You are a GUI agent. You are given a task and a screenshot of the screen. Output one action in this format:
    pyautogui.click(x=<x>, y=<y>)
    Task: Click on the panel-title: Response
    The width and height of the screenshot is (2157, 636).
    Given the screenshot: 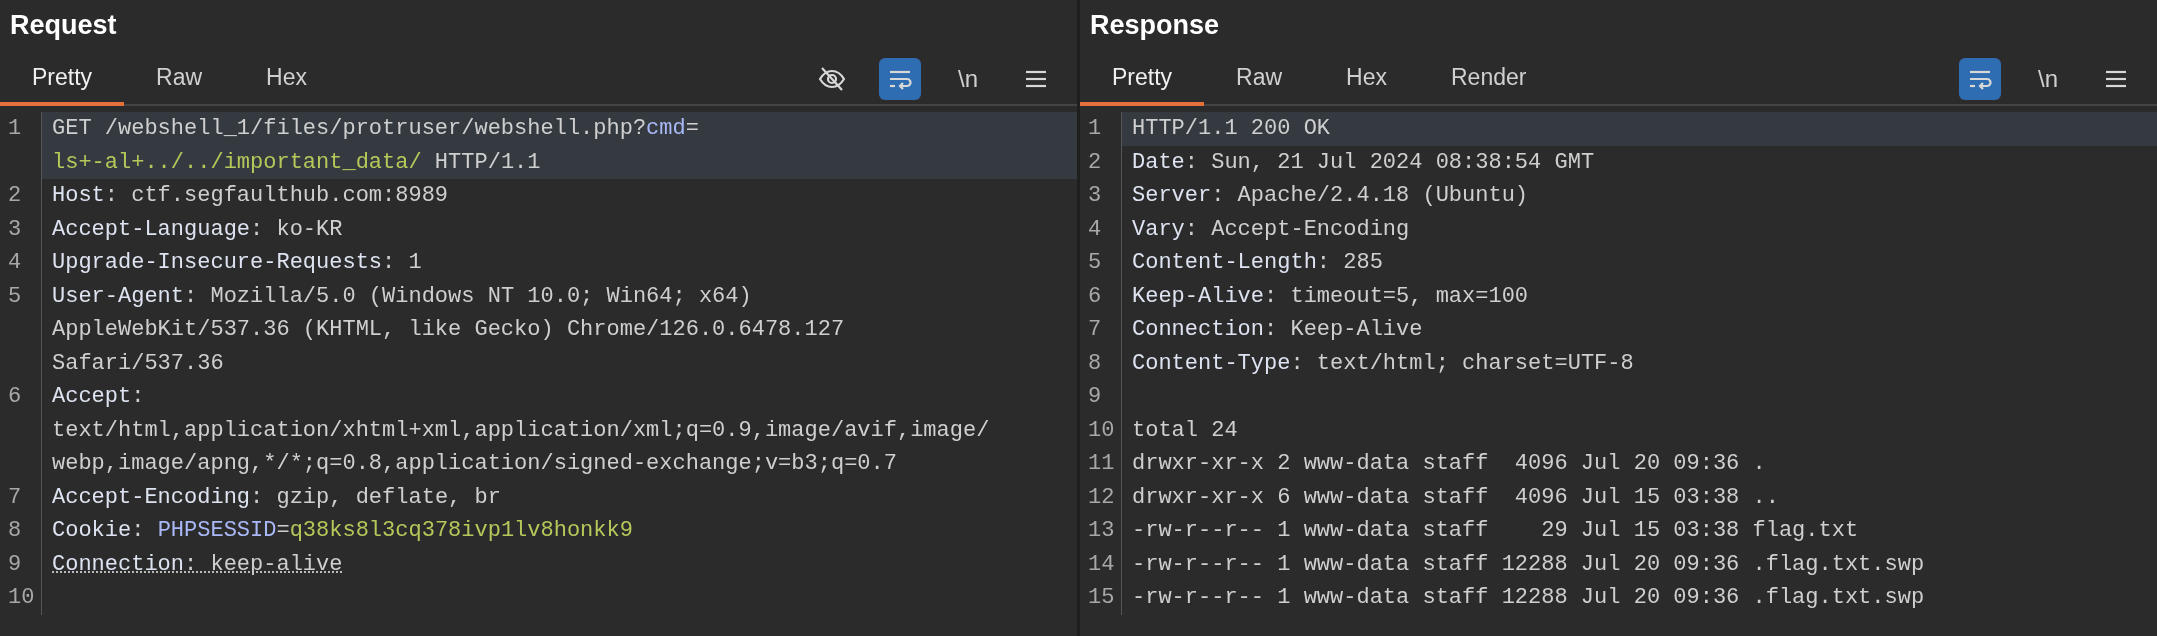 What is the action you would take?
    pyautogui.click(x=1155, y=25)
    